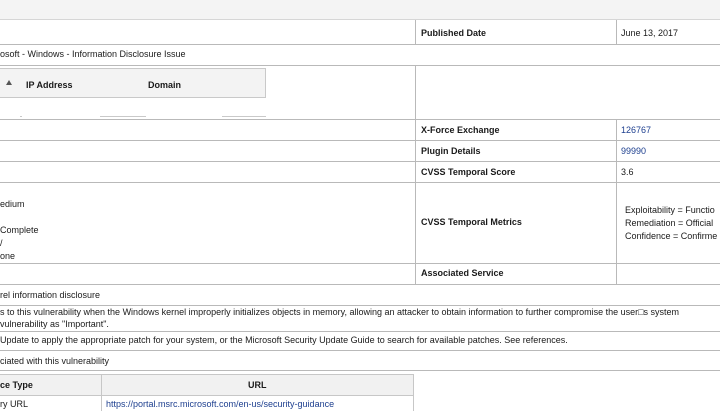  What do you see at coordinates (55, 361) in the screenshot?
I see `references-intro: ciated with this vulnerability` at bounding box center [55, 361].